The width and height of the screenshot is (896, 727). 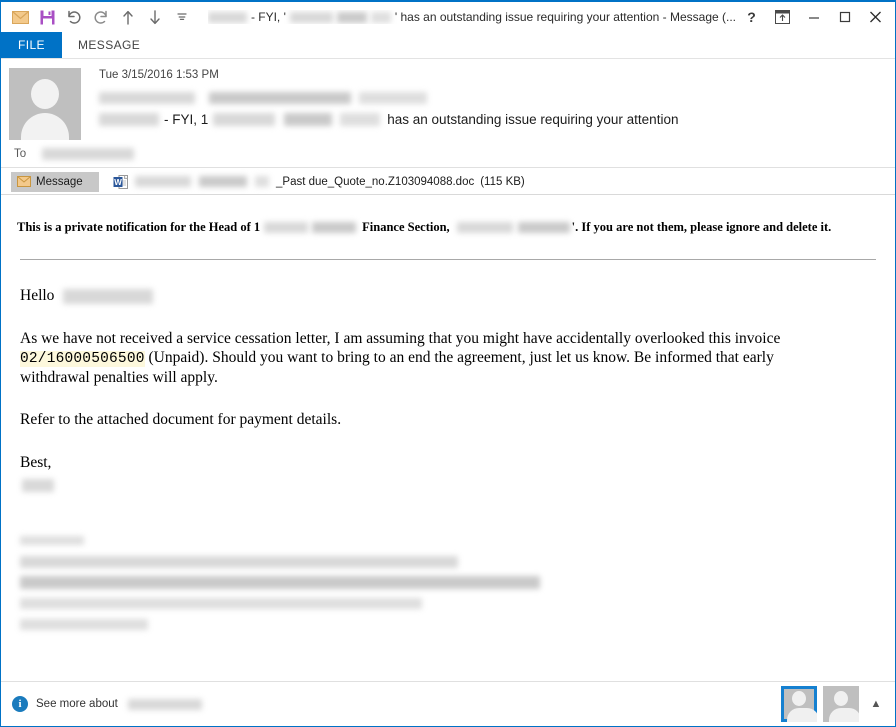 I want to click on word-document-icon: W, so click(x=120, y=181).